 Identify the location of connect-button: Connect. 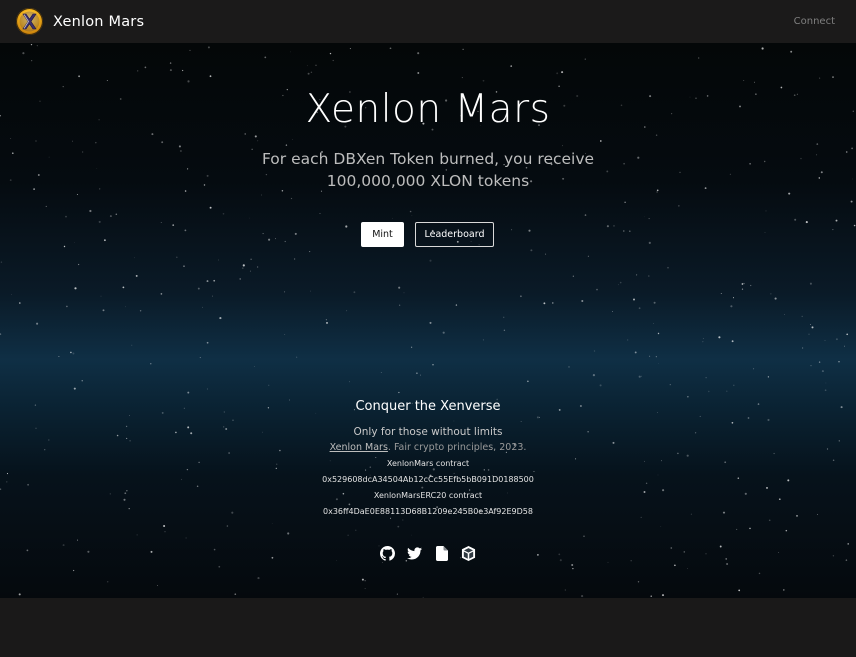
(814, 21).